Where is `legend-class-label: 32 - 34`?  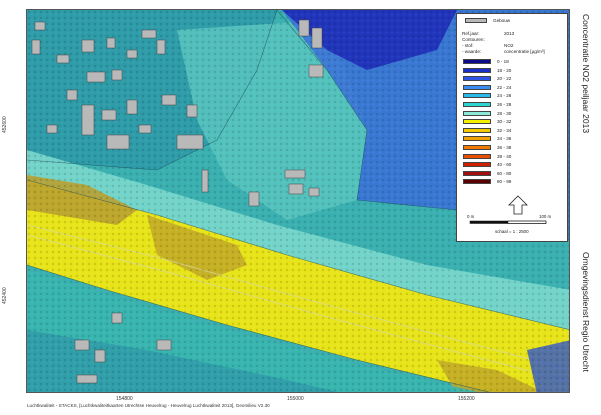 legend-class-label: 32 - 34 is located at coordinates (504, 130).